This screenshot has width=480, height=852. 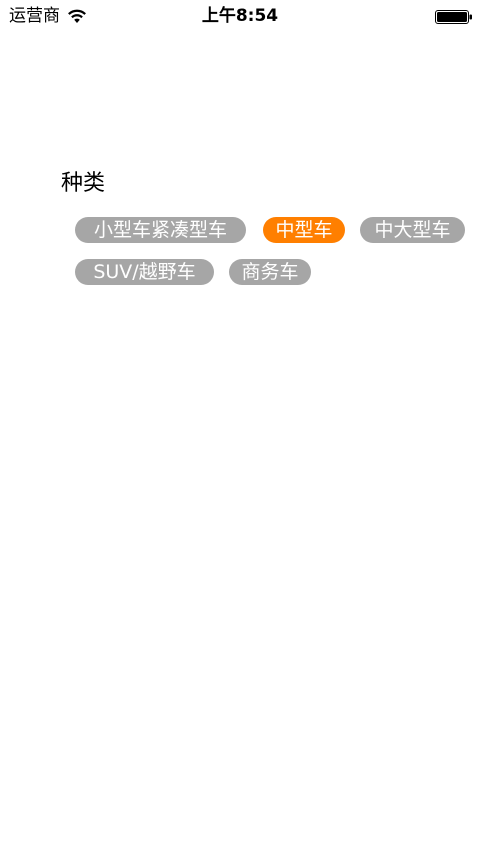 I want to click on status-time: 上午8:54, so click(x=240, y=16).